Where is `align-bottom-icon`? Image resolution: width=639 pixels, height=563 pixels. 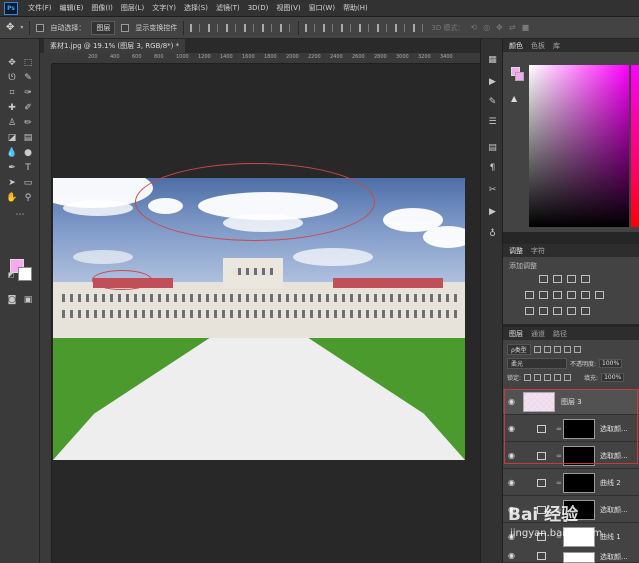
align-bottom-icon is located at coordinates (285, 27).